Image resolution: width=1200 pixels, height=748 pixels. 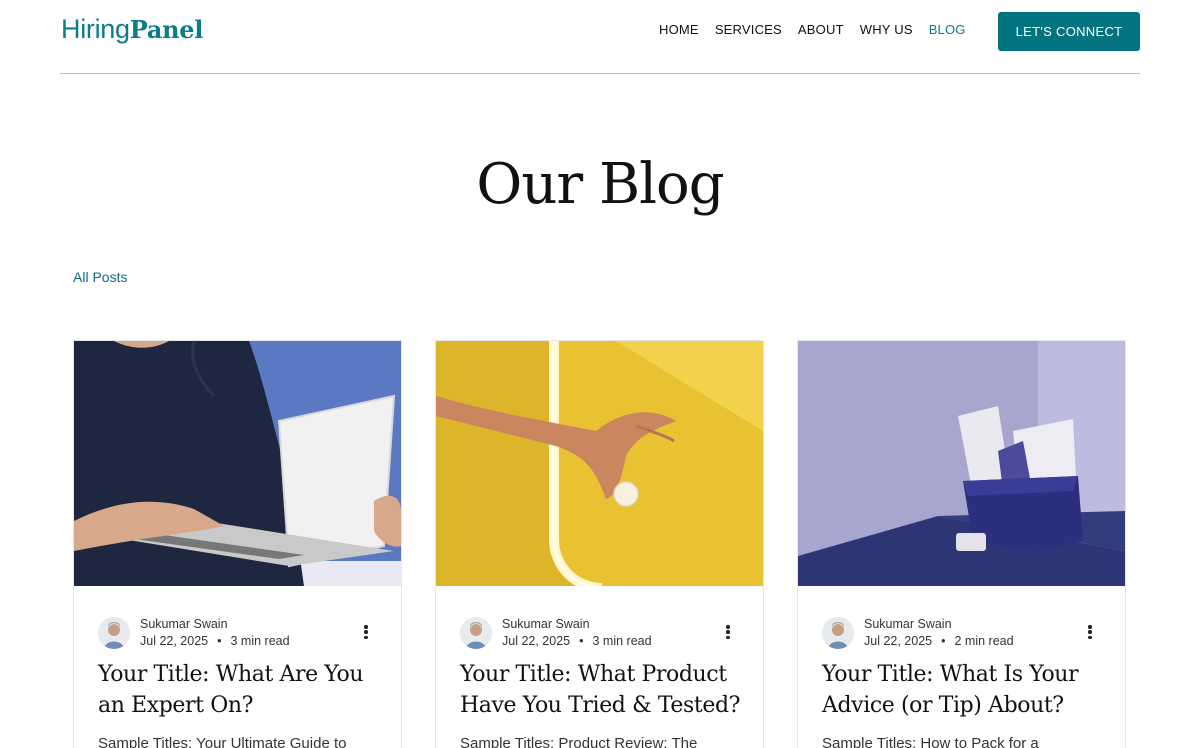 I want to click on main-nav: HOME SERVICES ABOUT WHY US BLOG, so click(x=812, y=29).